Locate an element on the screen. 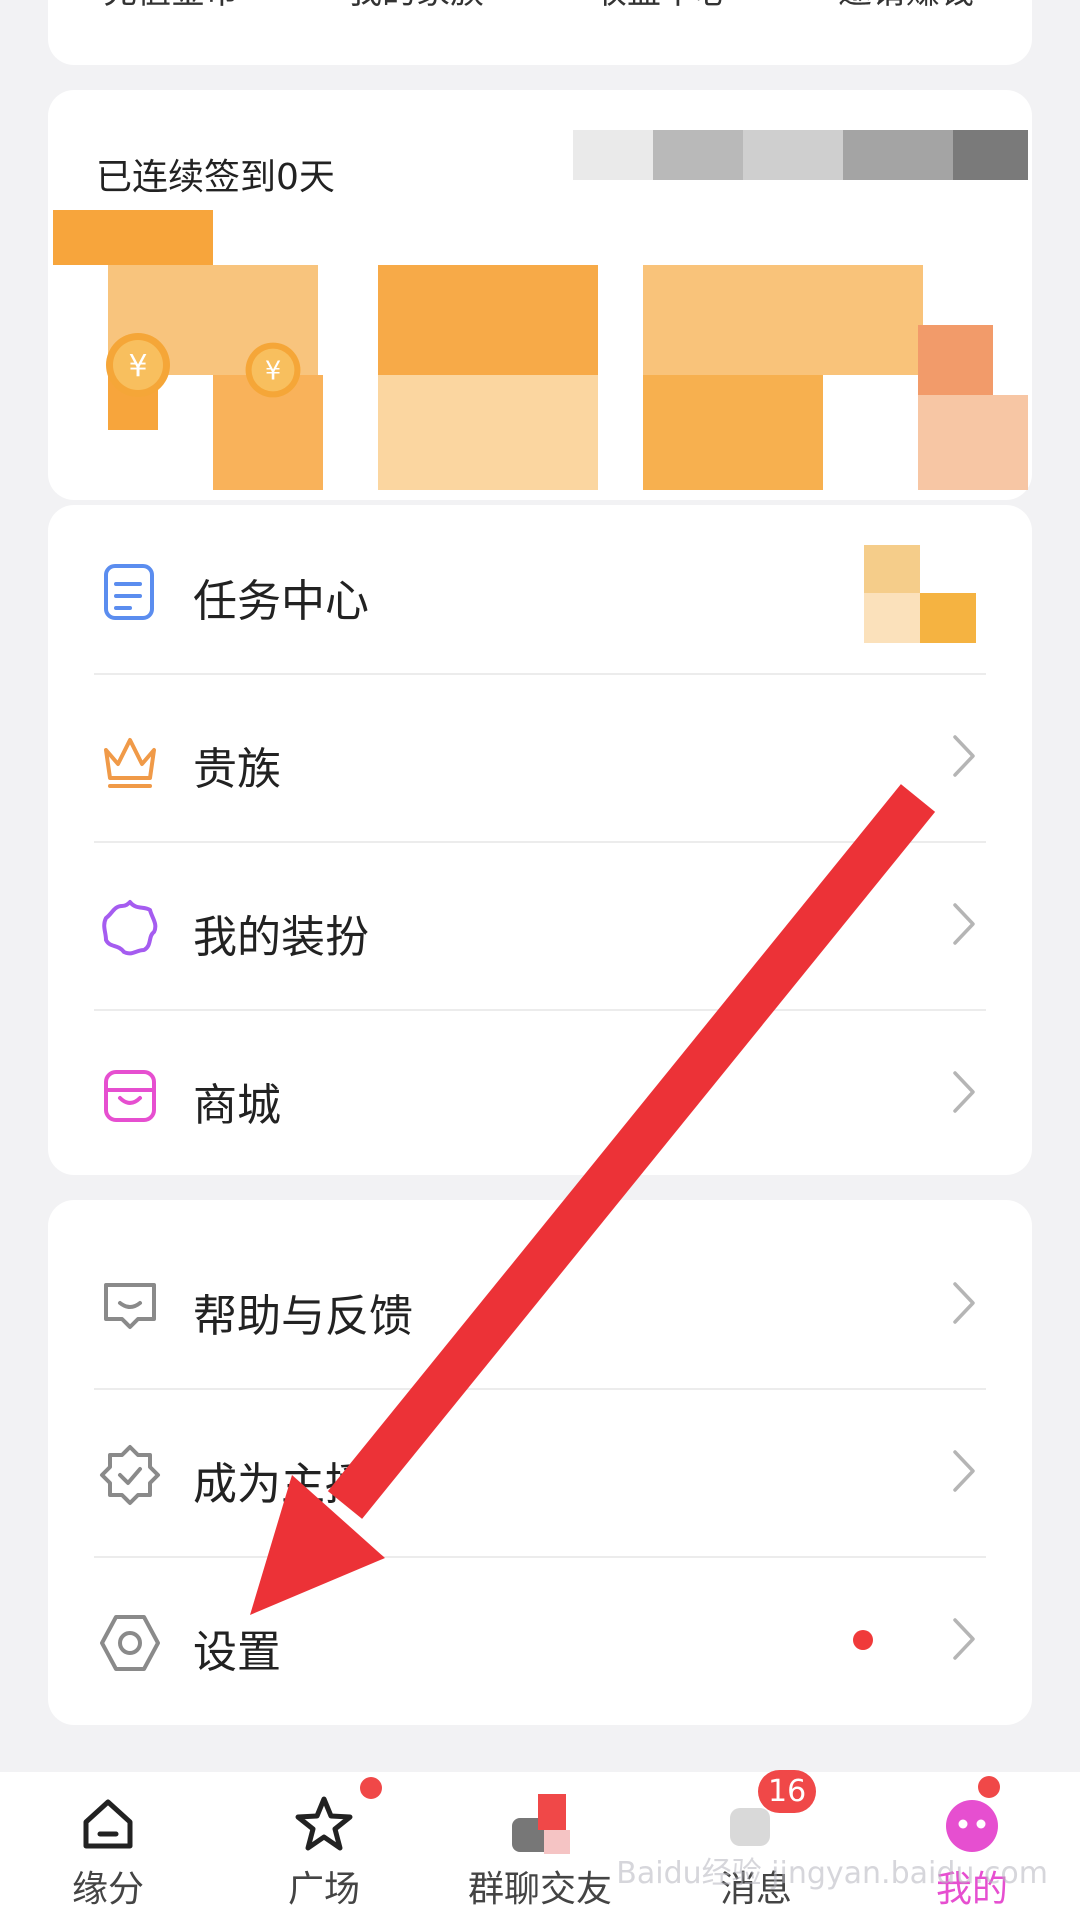 The height and width of the screenshot is (1920, 1080). menu-item-label: 设置 is located at coordinates (237, 1652).